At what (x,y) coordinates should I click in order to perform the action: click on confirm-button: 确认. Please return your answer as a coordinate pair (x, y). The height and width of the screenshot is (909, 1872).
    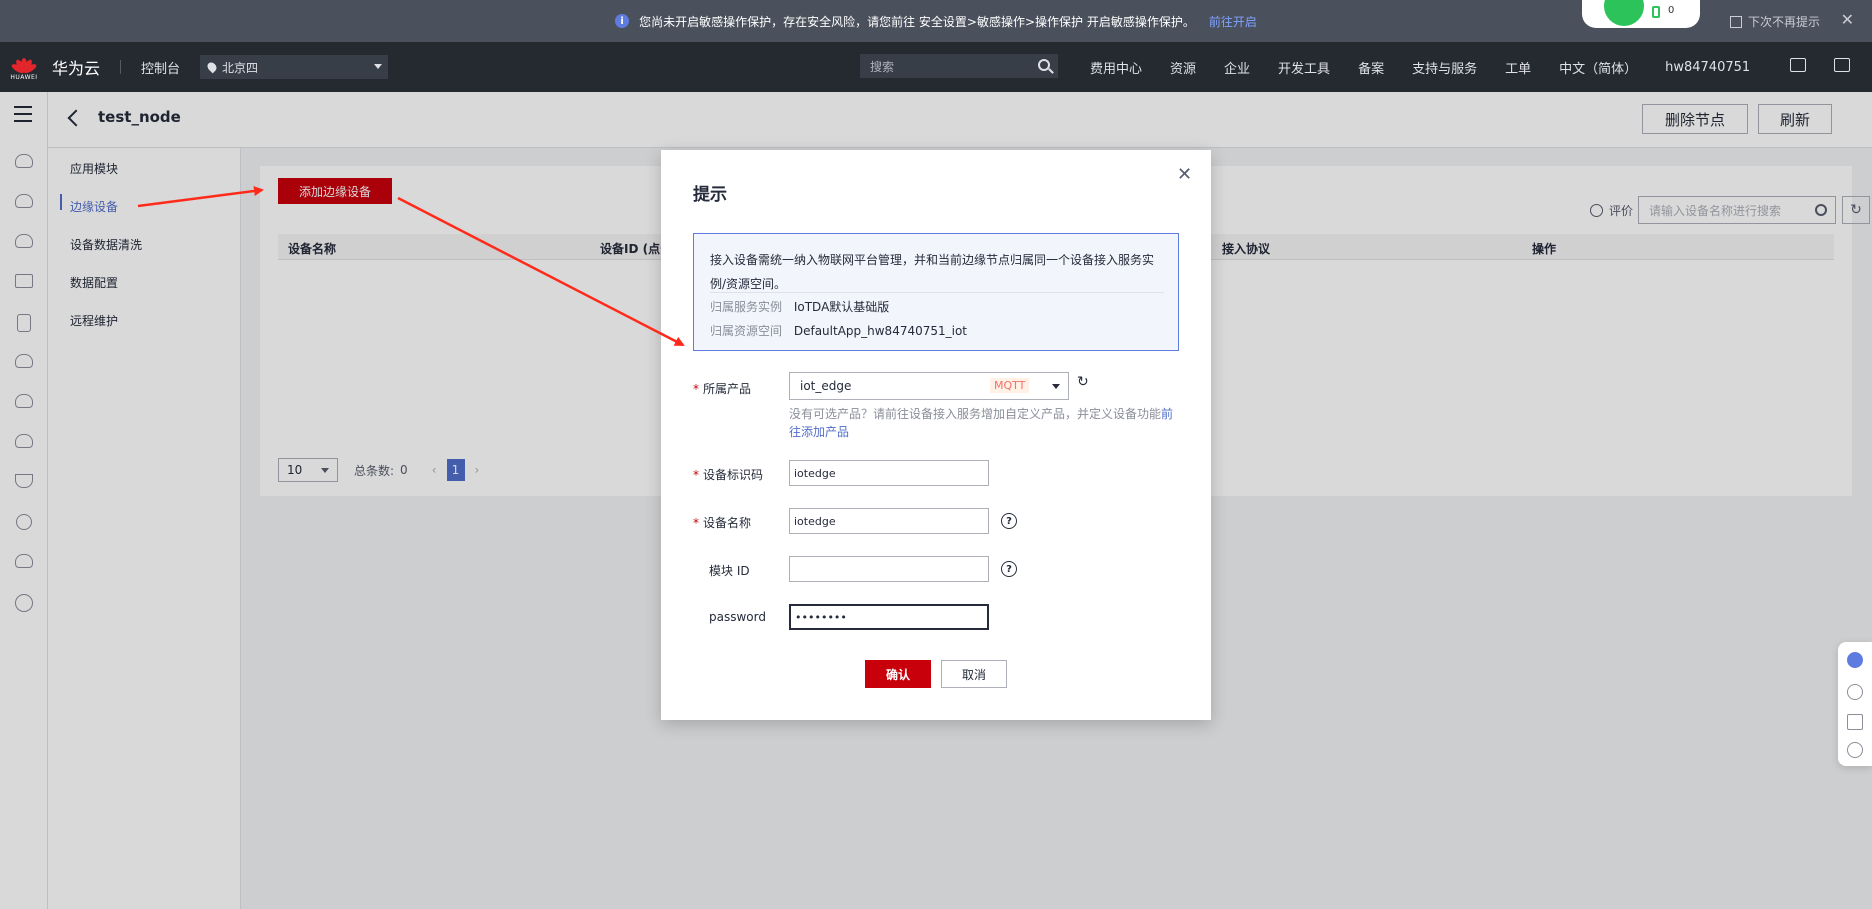
    Looking at the image, I should click on (898, 674).